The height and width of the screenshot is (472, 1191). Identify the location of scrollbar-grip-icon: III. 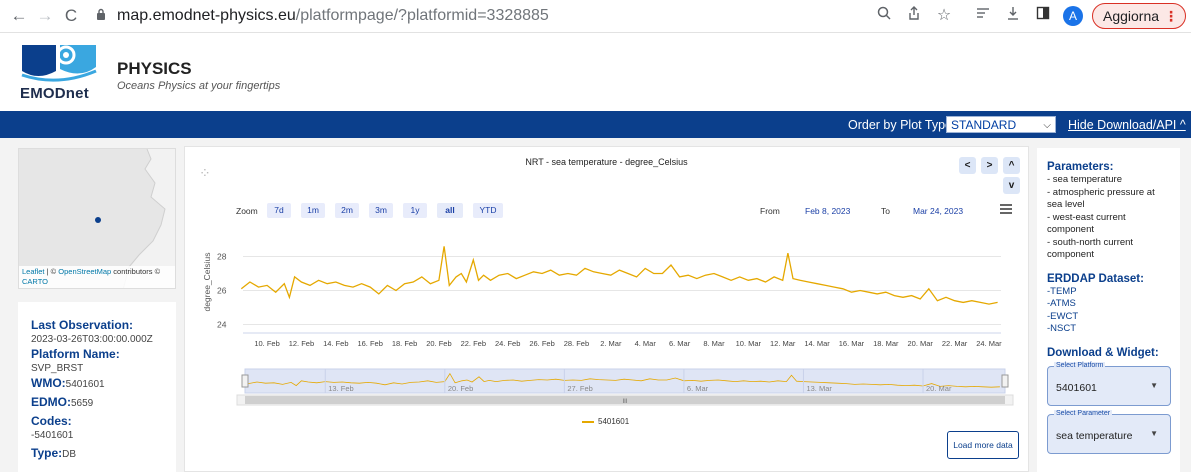
(624, 402).